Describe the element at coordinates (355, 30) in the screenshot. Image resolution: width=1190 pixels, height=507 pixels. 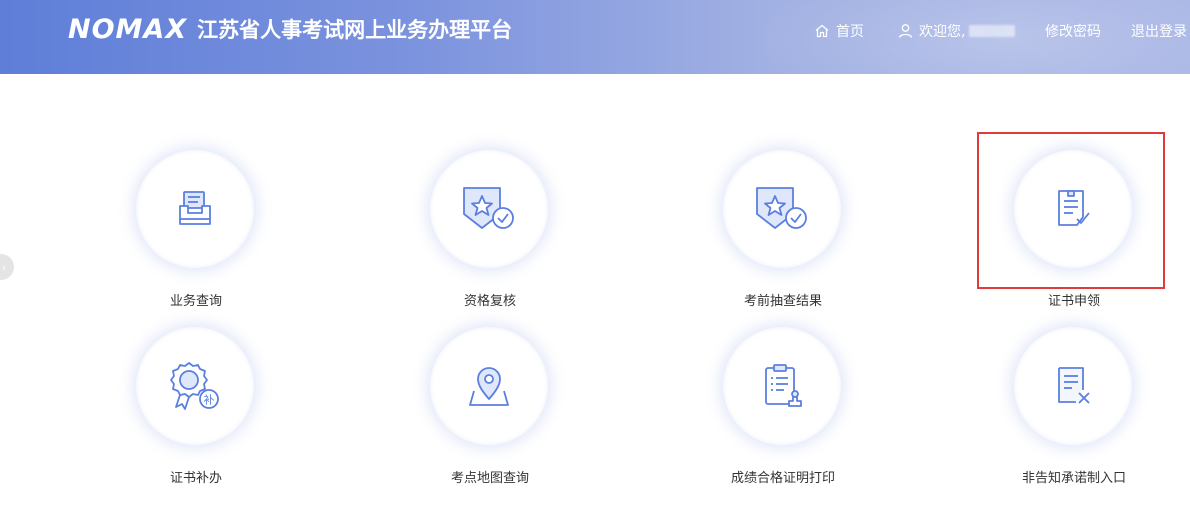
I see `page-title: 江苏省人事考试网上业务办理平台` at that location.